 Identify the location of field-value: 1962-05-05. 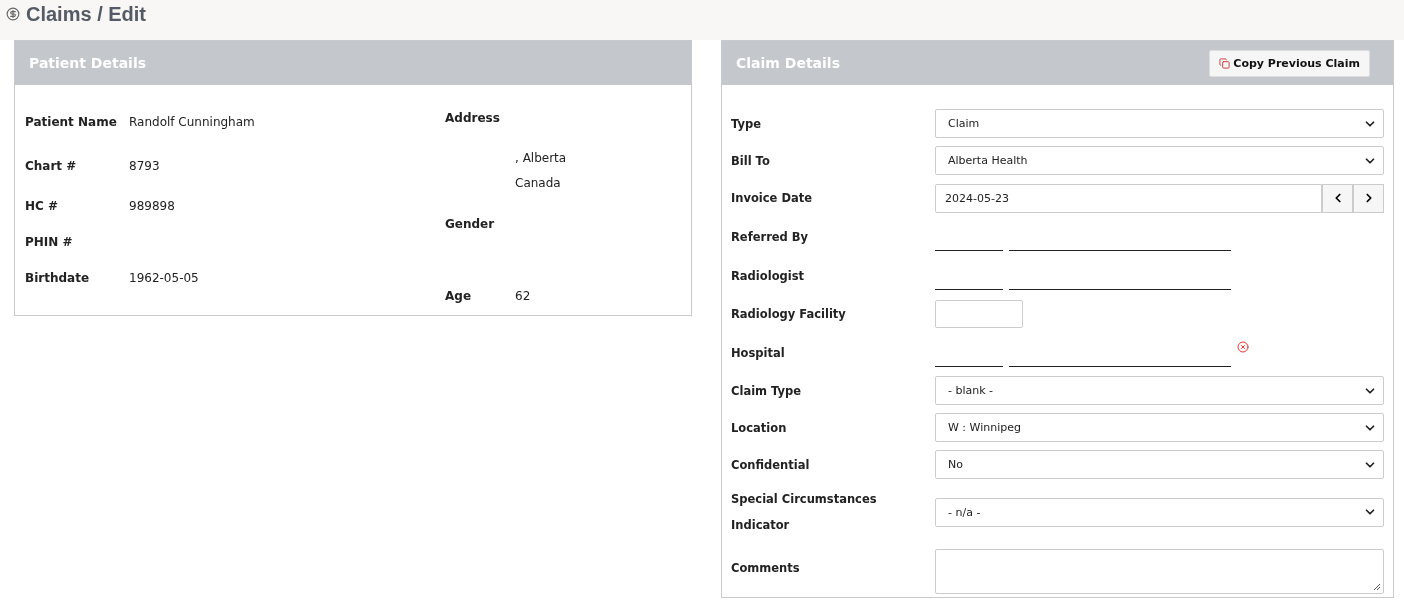
(164, 278).